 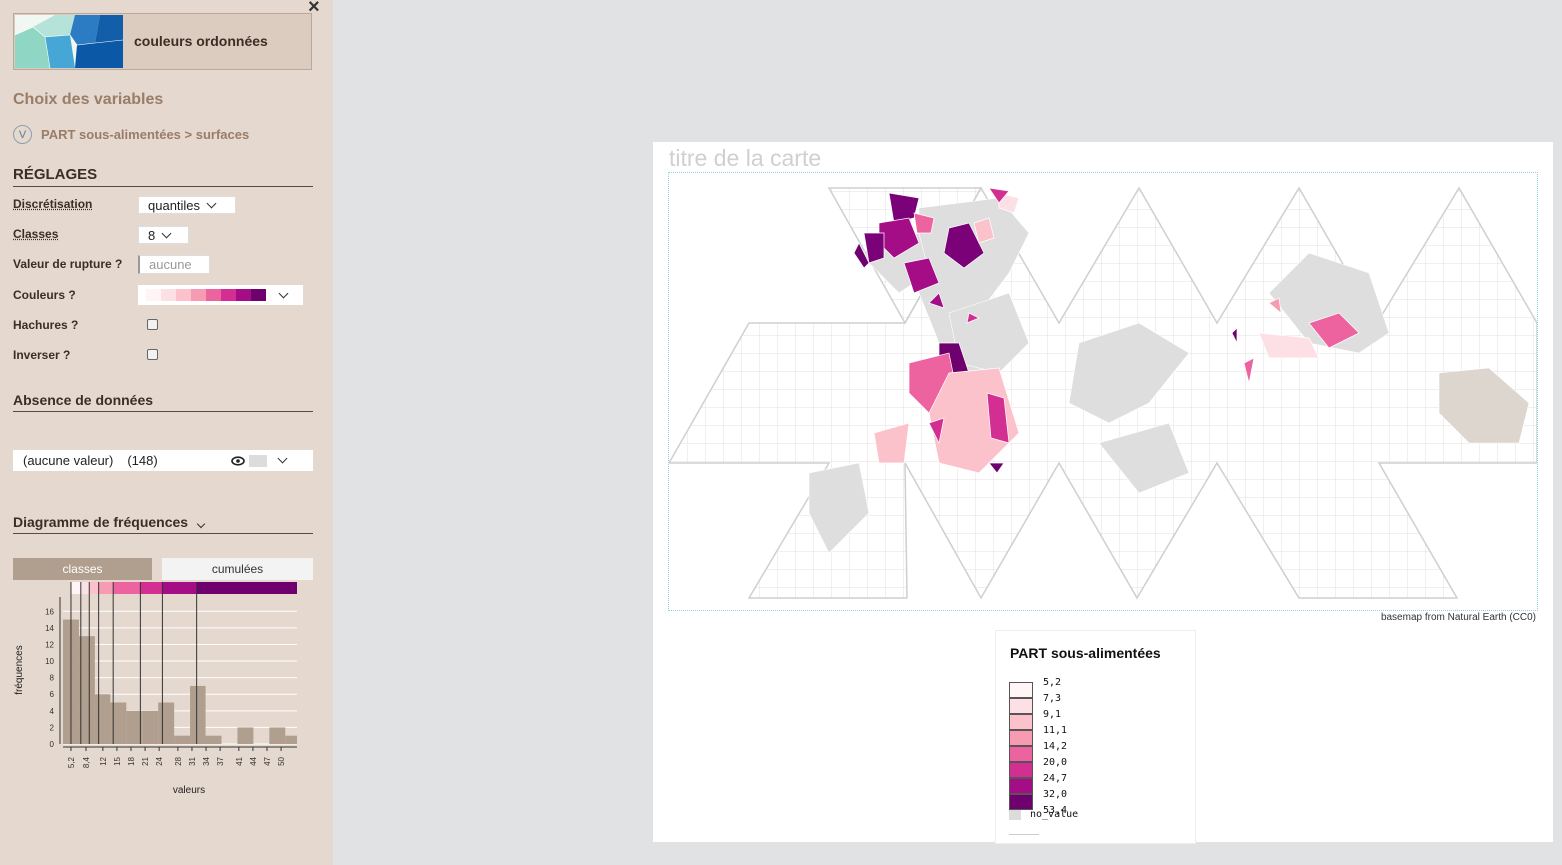 I want to click on y-tick-label: 12, so click(x=49, y=644).